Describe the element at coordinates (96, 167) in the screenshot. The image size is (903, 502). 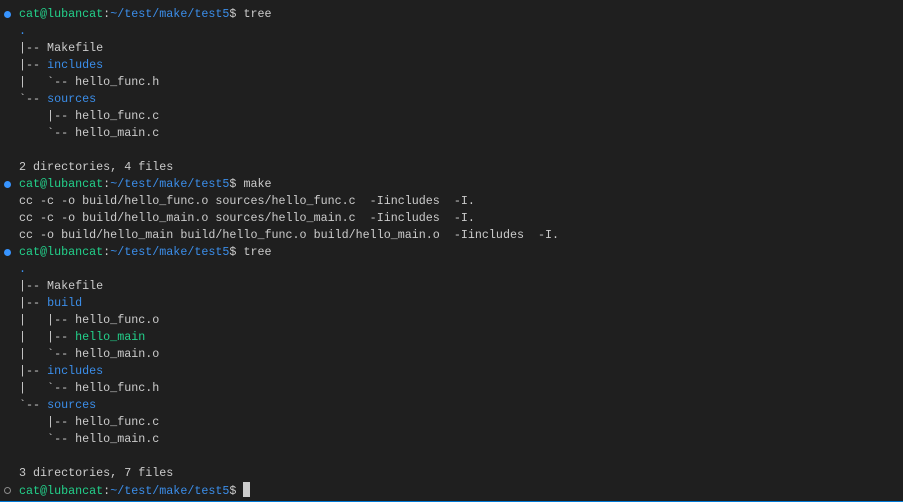
I see `text-segment: 2 directories, 4 files` at that location.